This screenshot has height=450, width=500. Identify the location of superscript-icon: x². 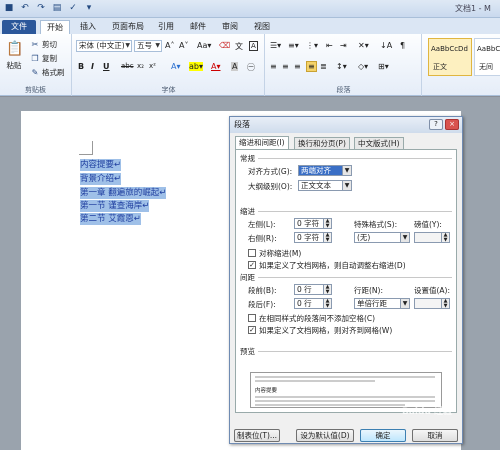
(152, 66).